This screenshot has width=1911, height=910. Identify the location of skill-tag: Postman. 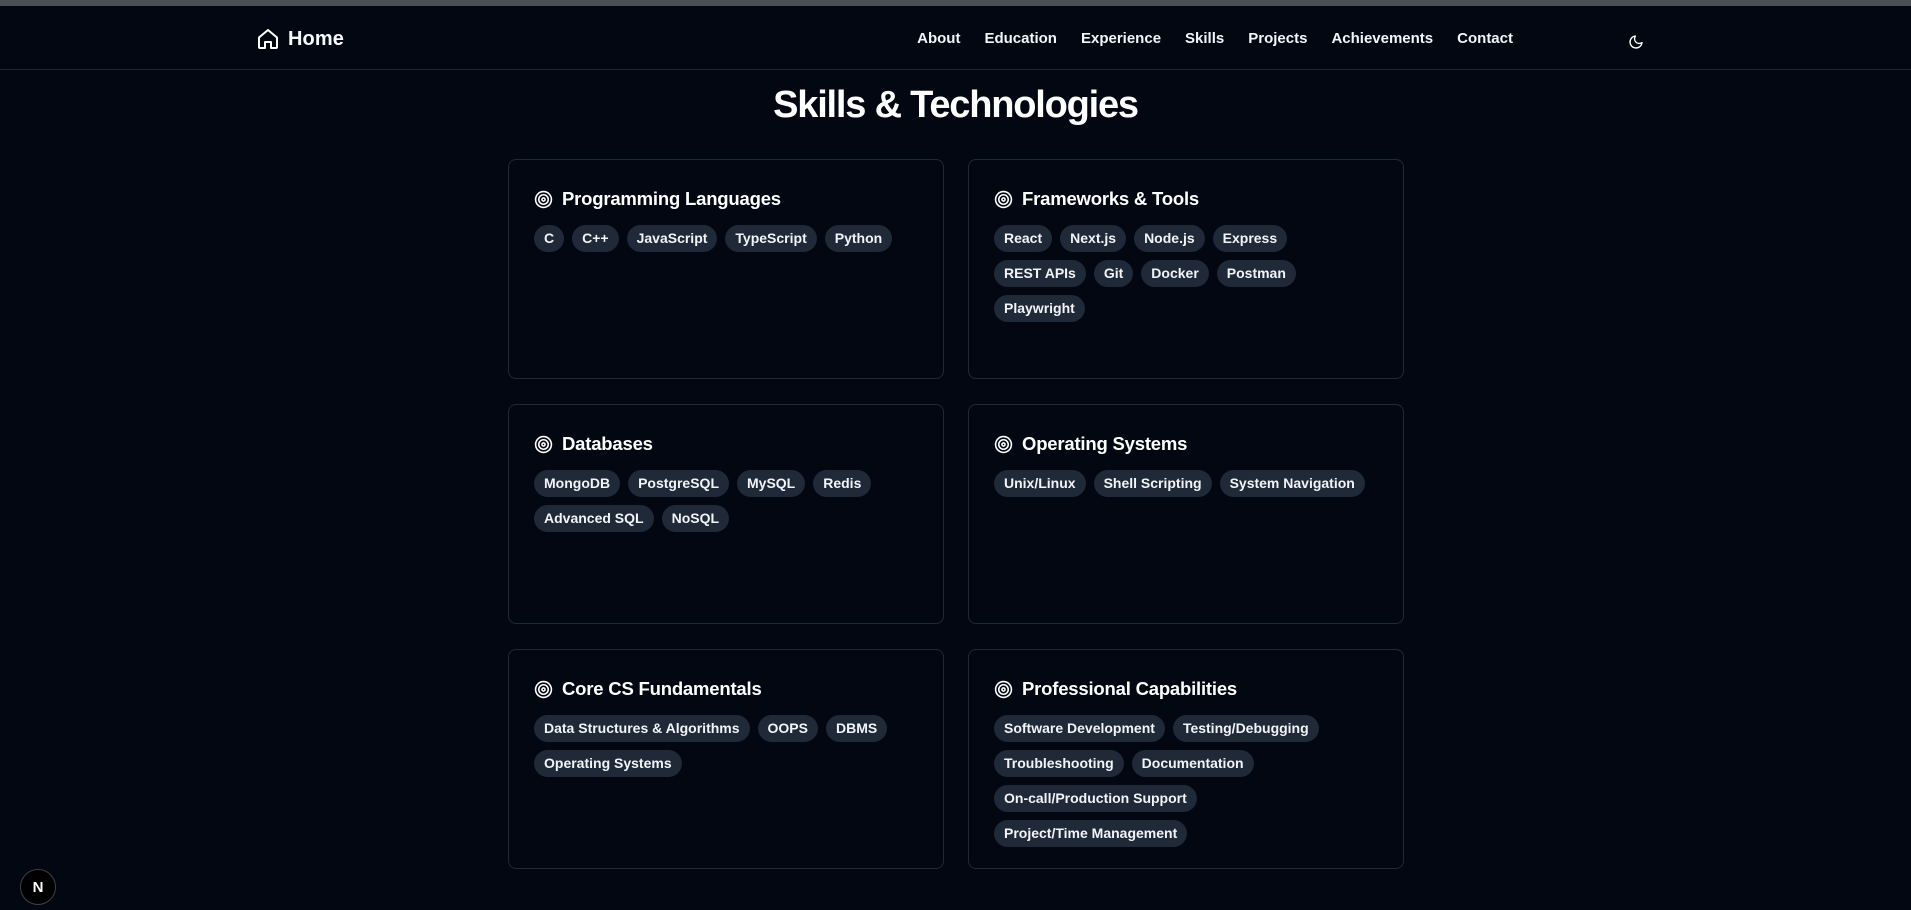
(1256, 273).